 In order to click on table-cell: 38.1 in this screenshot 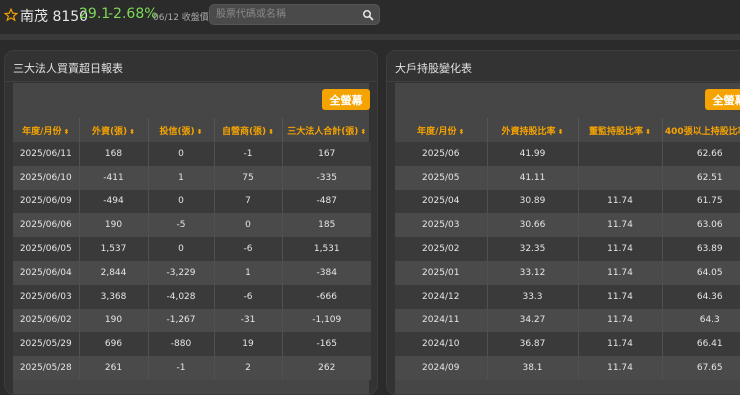, I will do `click(533, 368)`.